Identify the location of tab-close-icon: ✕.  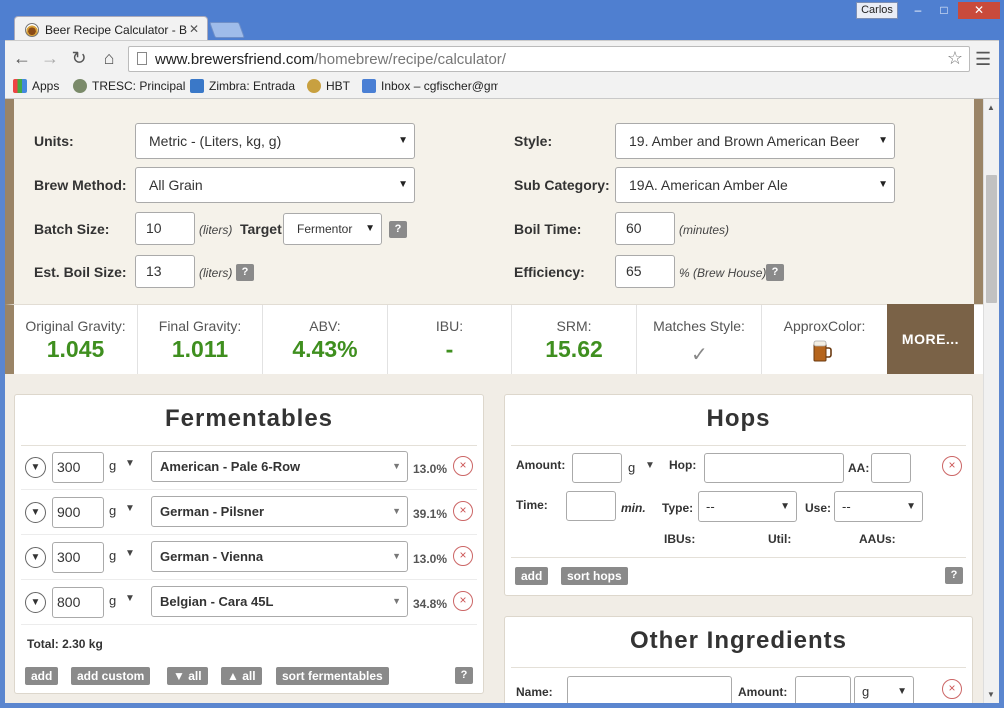
(194, 29).